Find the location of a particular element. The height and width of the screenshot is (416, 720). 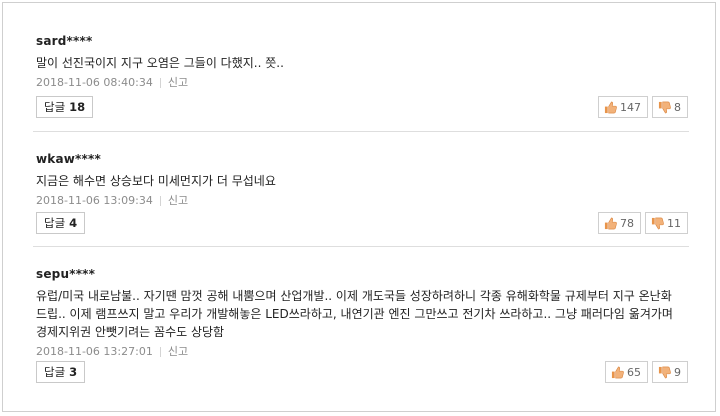

like-button: 65 is located at coordinates (626, 372).